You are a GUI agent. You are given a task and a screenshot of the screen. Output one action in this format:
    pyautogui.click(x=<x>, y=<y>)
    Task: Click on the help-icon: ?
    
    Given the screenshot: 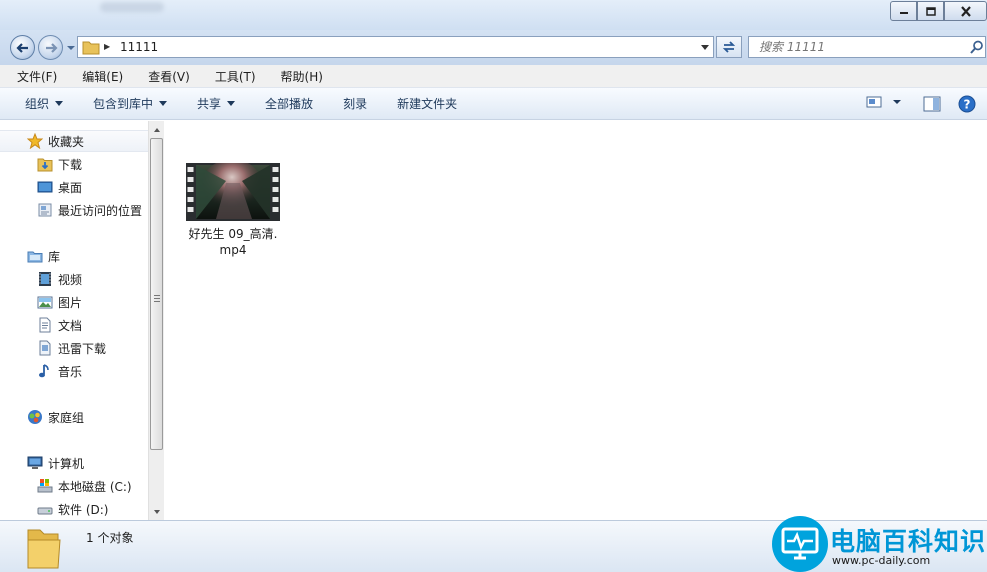 What is the action you would take?
    pyautogui.click(x=967, y=104)
    